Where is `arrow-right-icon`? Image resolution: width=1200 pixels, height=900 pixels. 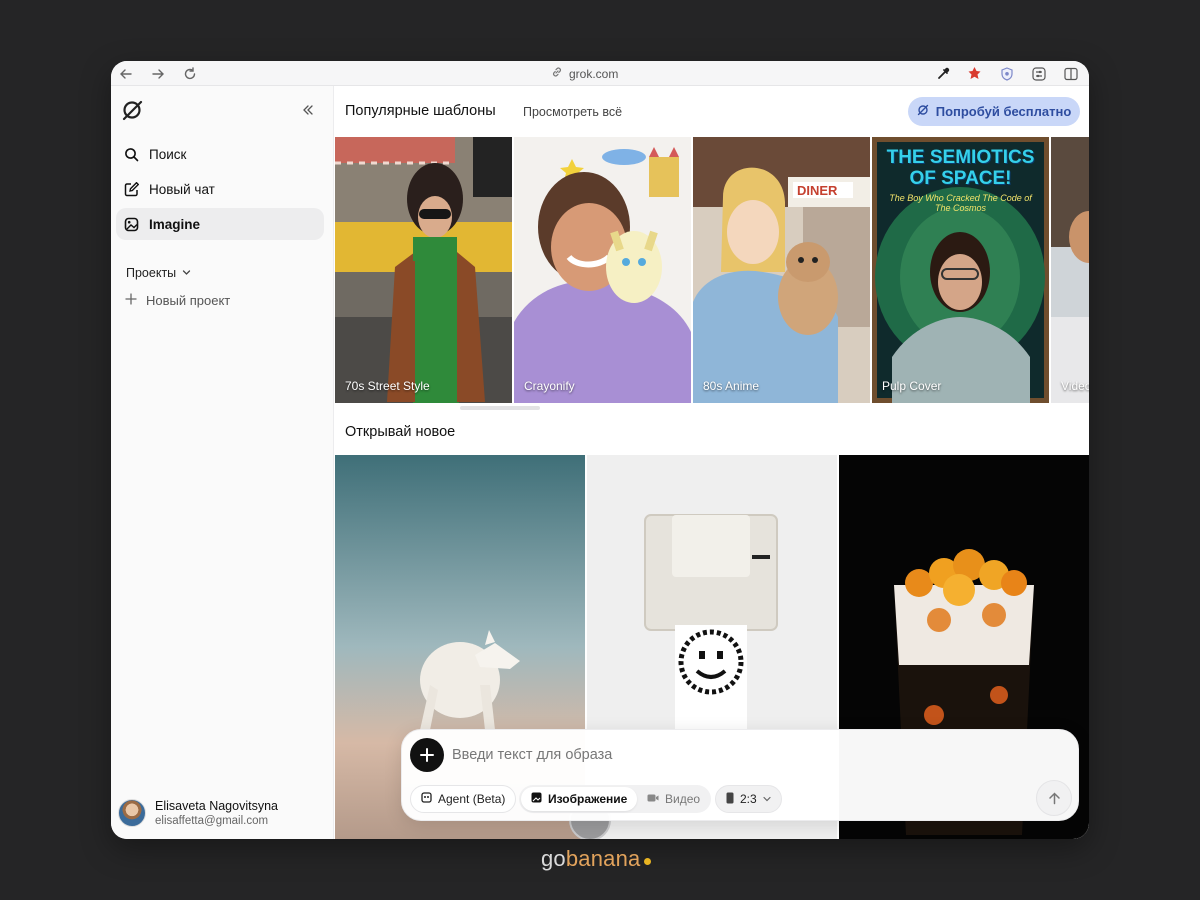
arrow-right-icon is located at coordinates (157, 73).